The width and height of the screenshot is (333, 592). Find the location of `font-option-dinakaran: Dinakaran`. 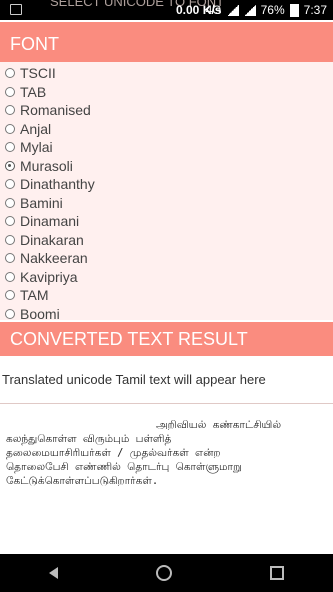

font-option-dinakaran: Dinakaran is located at coordinates (44, 240).